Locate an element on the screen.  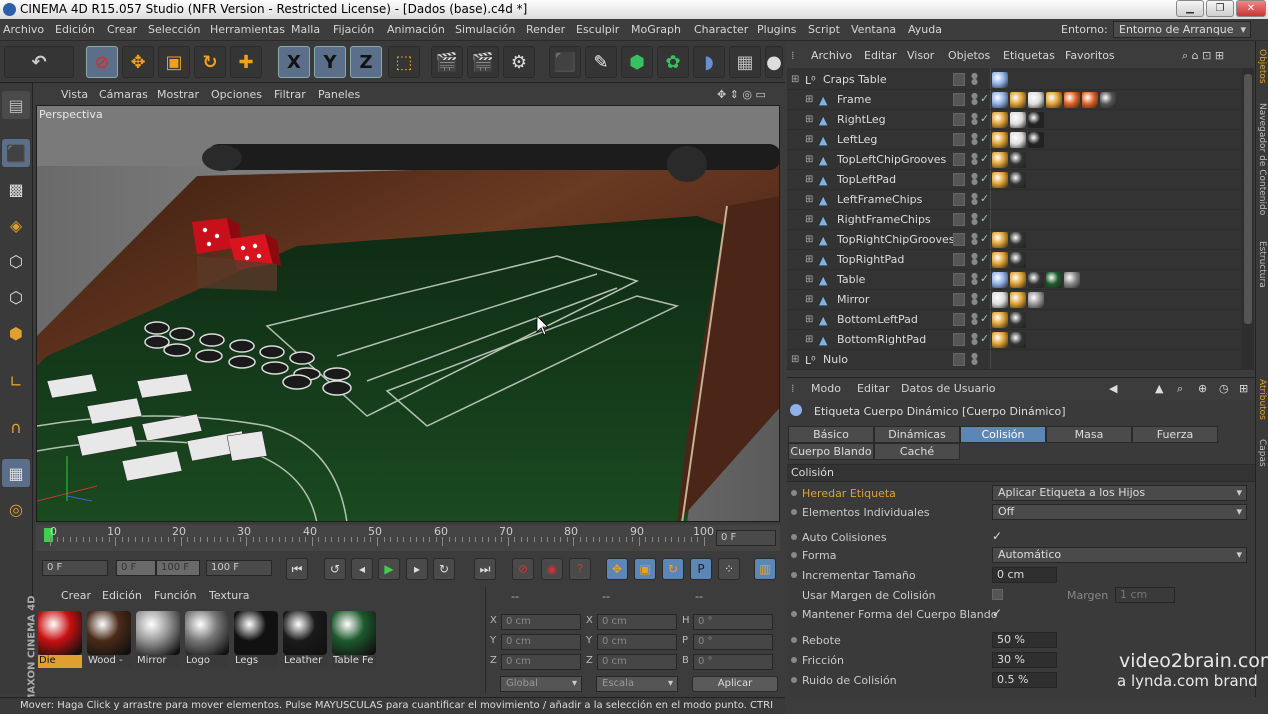
texture-mode-icon: ▩ is located at coordinates (16, 189).